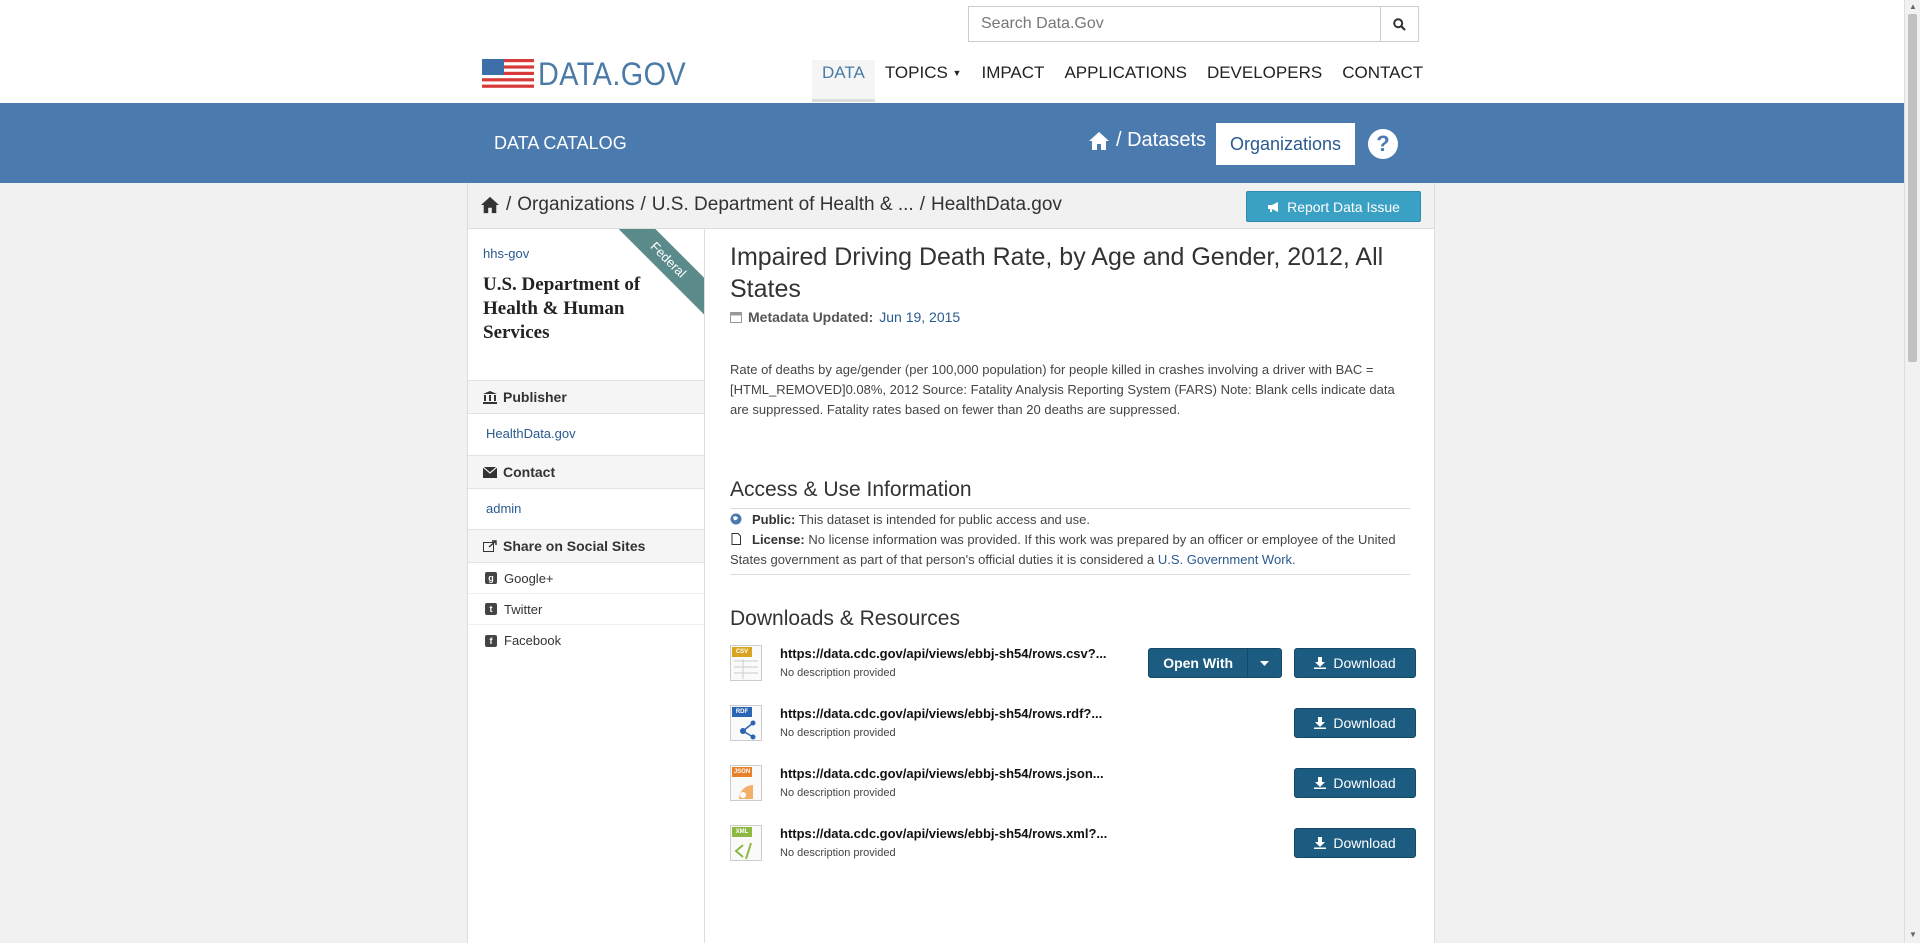  What do you see at coordinates (746, 669) in the screenshot?
I see `spreadsheet-icon` at bounding box center [746, 669].